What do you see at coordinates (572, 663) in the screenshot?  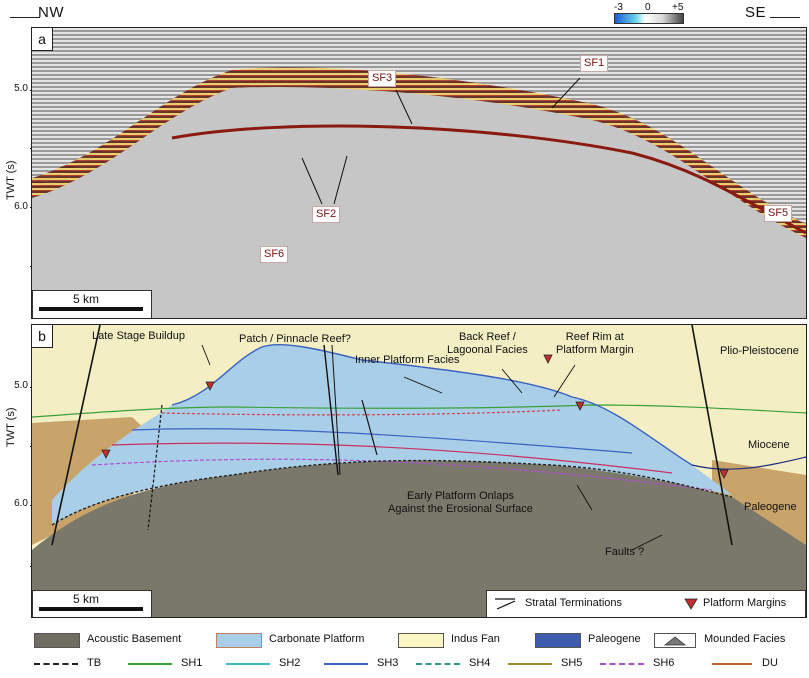 I see `legend-label: SH5` at bounding box center [572, 663].